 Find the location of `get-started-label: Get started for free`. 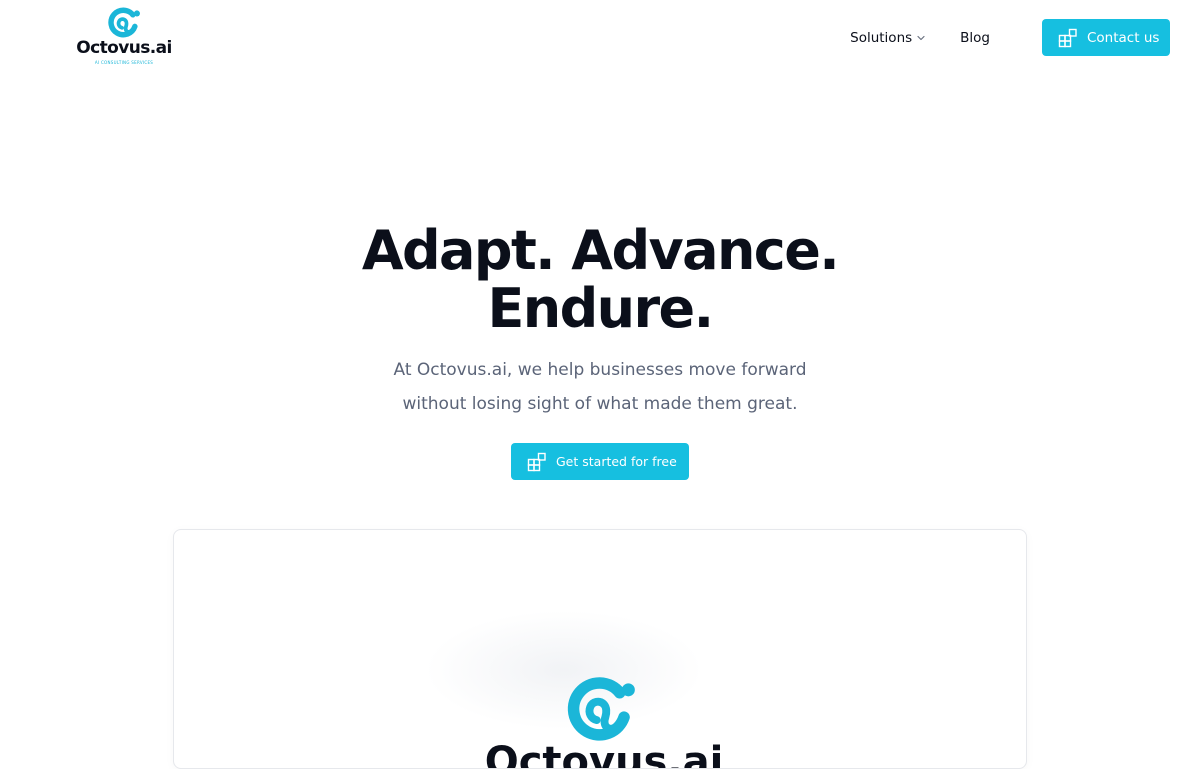

get-started-label: Get started for free is located at coordinates (616, 461).